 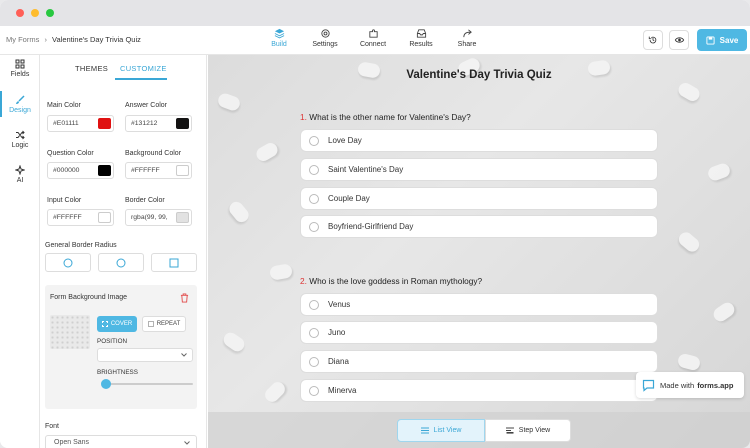 I want to click on font-select: Open Sans, so click(x=121, y=441).